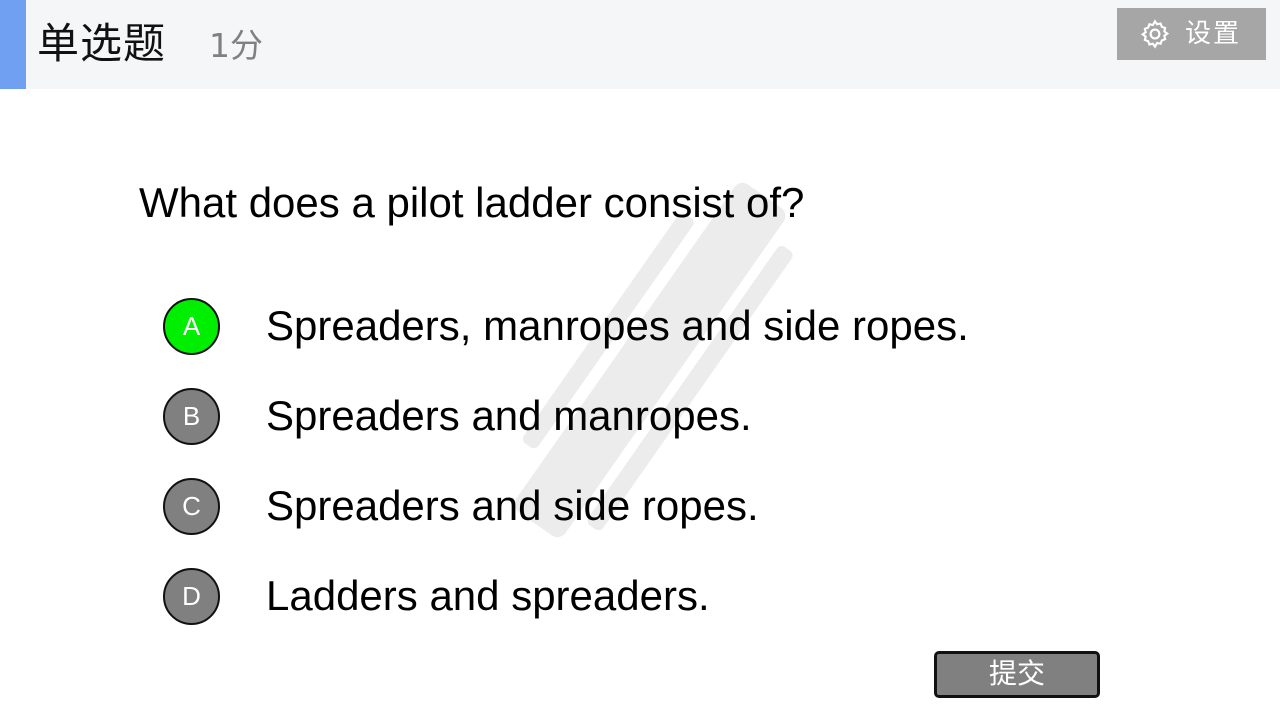 The width and height of the screenshot is (1280, 720). What do you see at coordinates (191, 416) in the screenshot?
I see `option-letter-badge: B` at bounding box center [191, 416].